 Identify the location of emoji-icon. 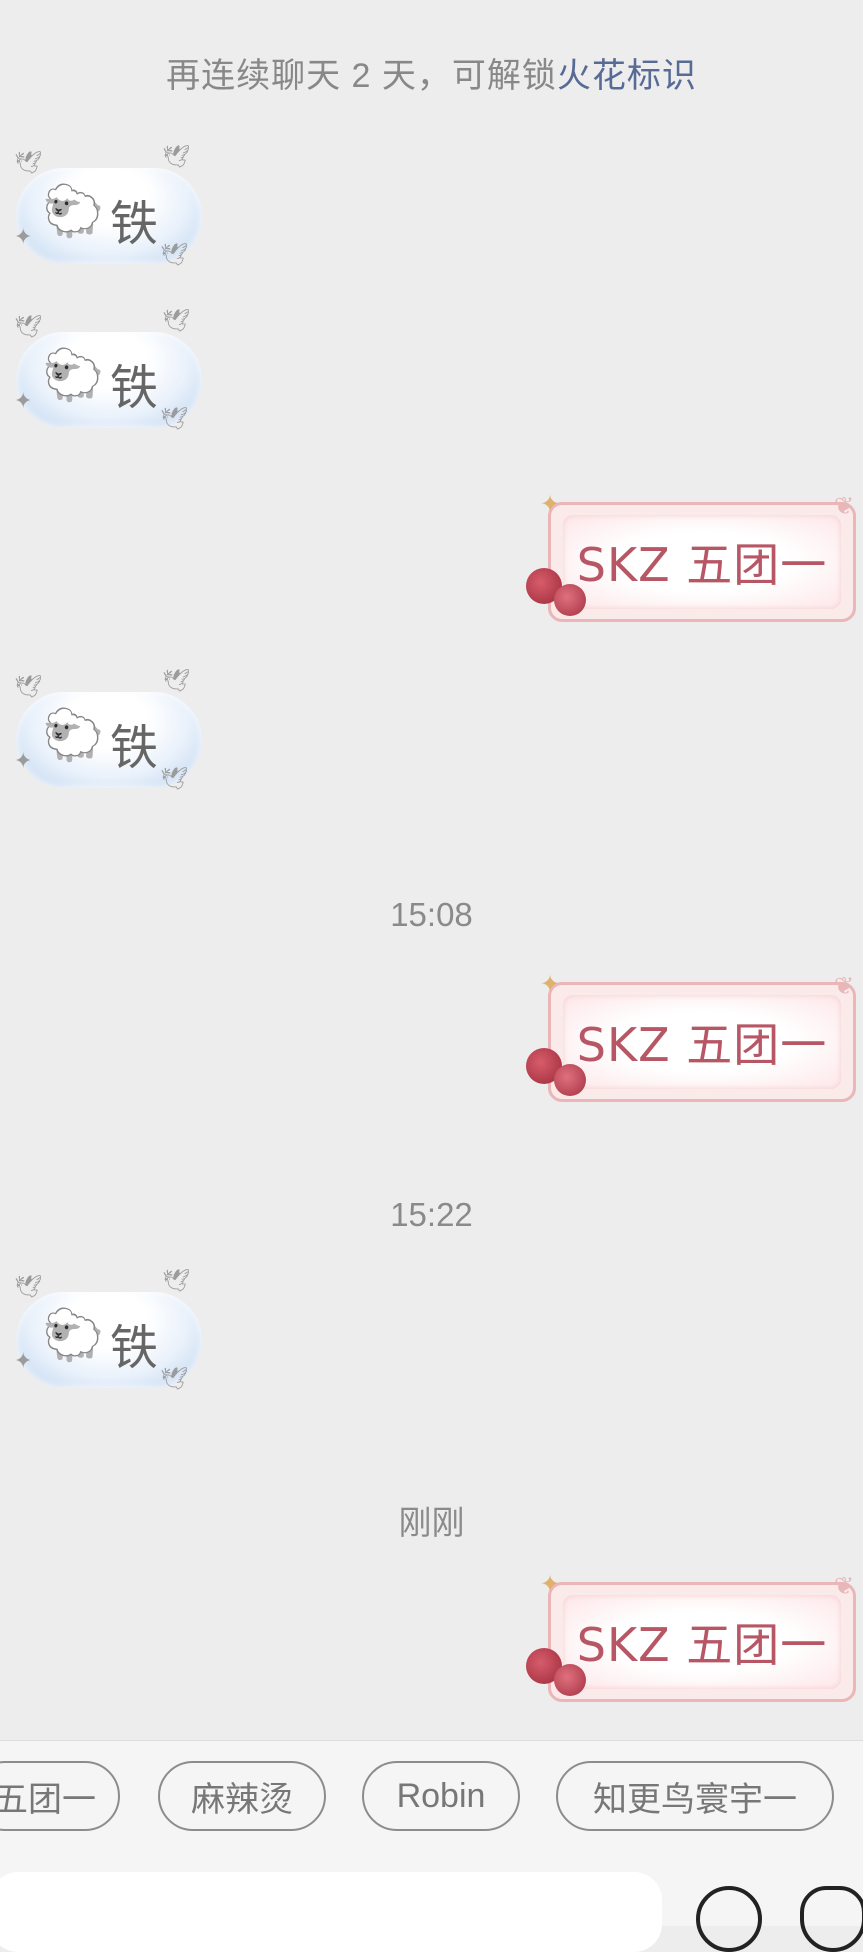
(729, 1919).